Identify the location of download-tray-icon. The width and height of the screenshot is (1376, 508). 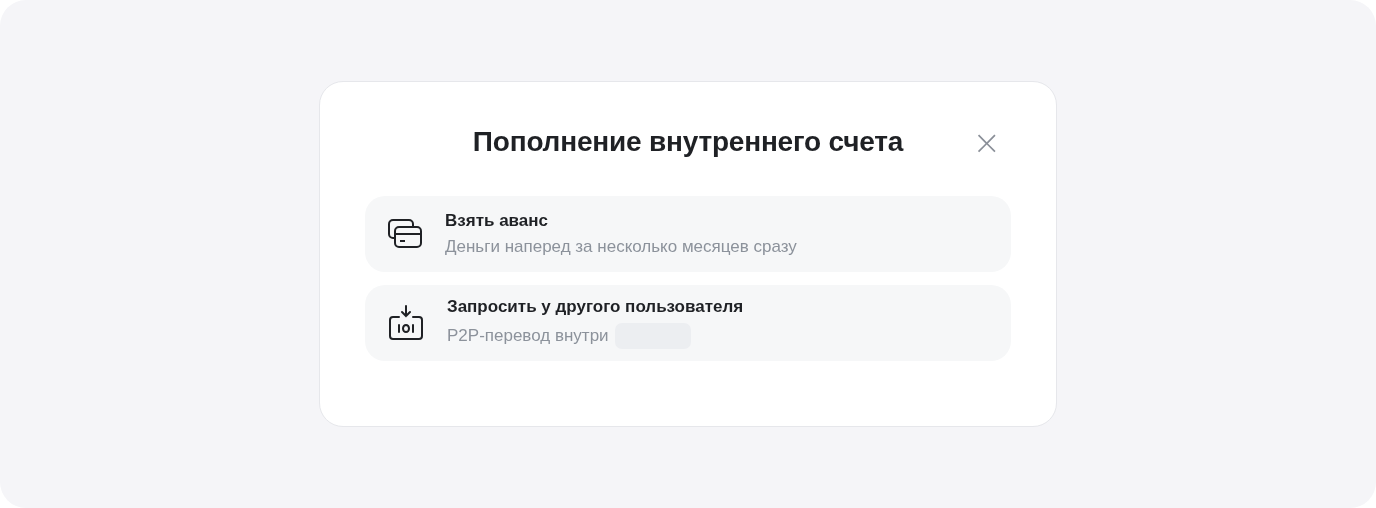
(406, 323).